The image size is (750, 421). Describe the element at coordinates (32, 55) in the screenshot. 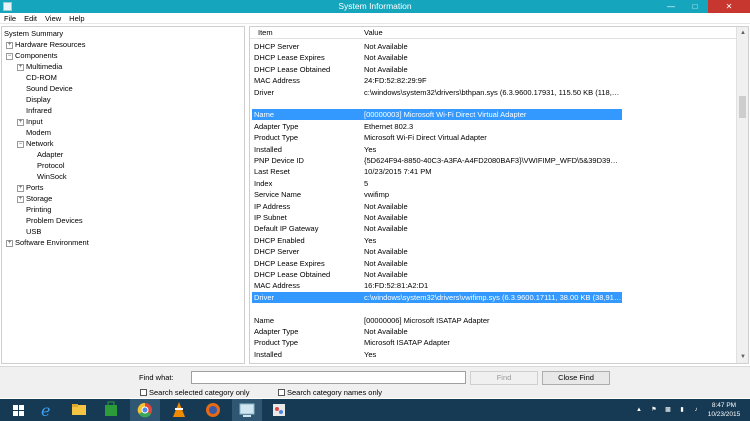

I see `tree-item-components: − Components` at that location.